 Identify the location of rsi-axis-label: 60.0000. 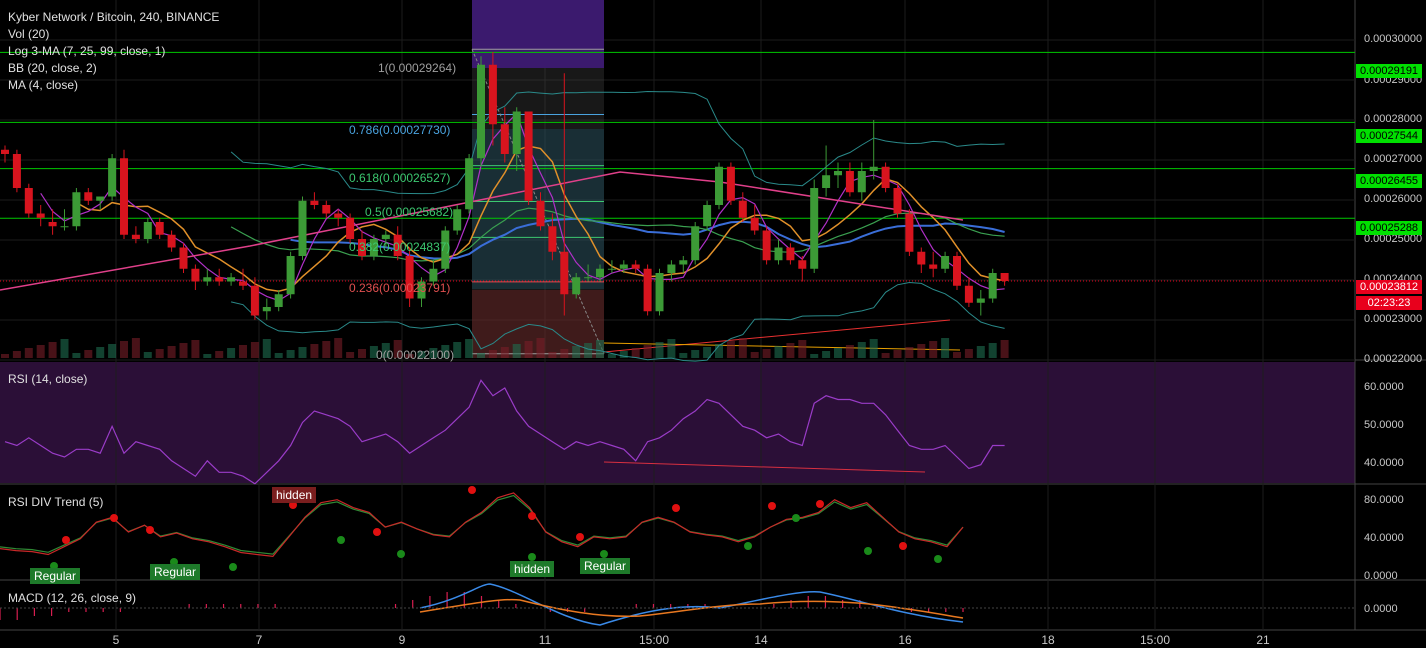
(1384, 387).